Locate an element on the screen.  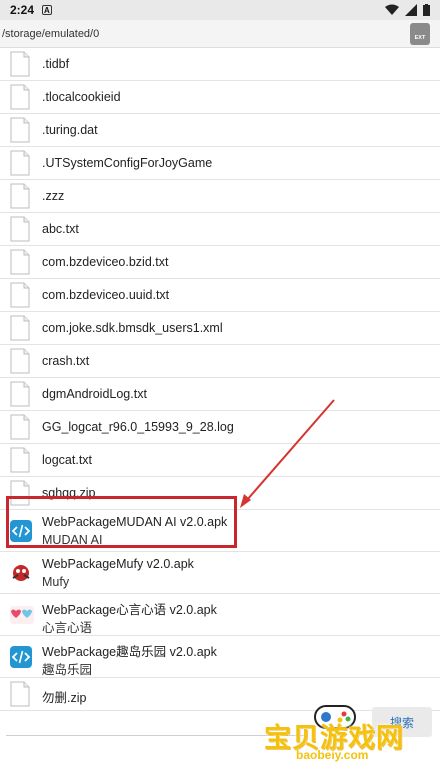
apk-file-row: WebPackage趣岛乐园 v2.0.apk 趣岛乐园 is located at coordinates (220, 657).